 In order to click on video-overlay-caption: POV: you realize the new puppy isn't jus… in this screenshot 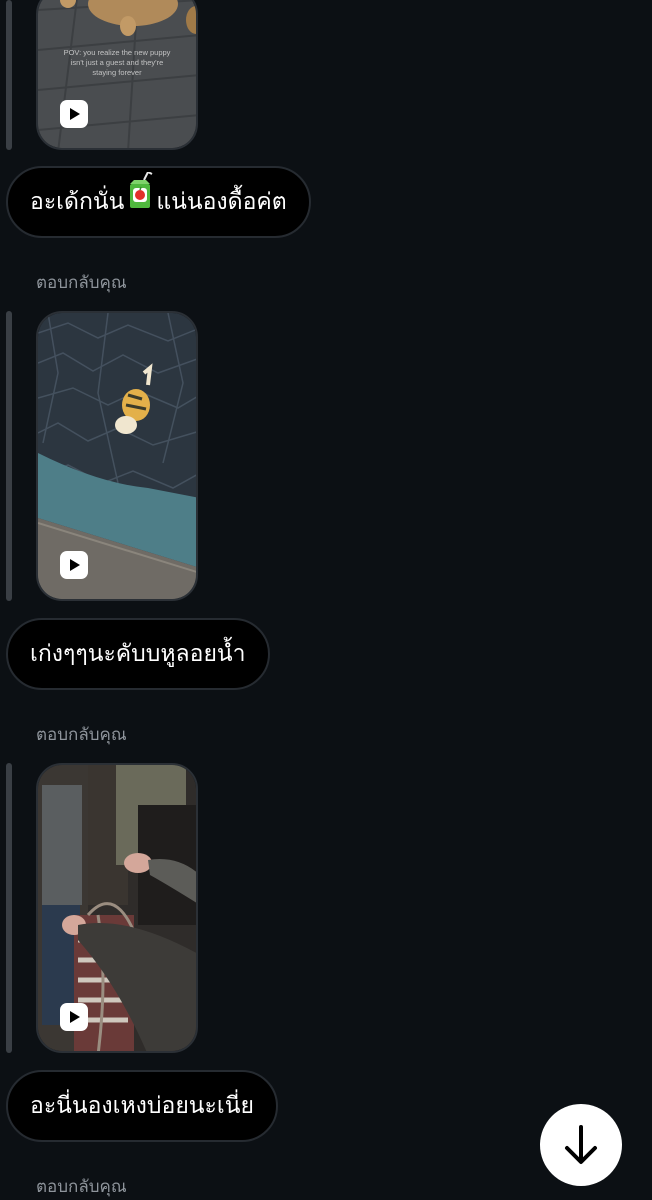, I will do `click(117, 62)`.